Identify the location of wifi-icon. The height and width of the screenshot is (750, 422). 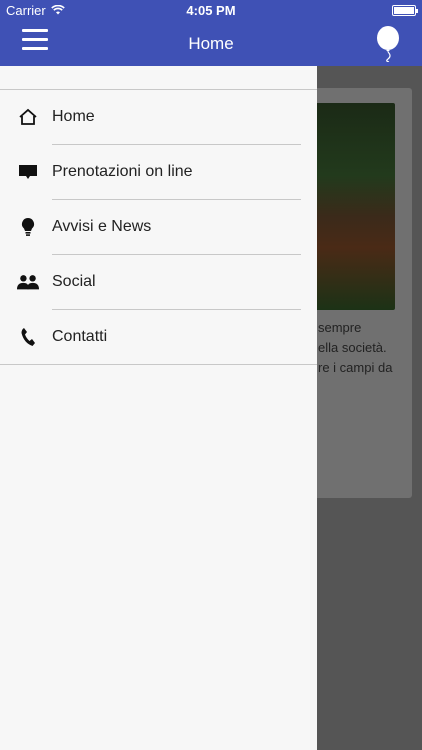
(57, 10).